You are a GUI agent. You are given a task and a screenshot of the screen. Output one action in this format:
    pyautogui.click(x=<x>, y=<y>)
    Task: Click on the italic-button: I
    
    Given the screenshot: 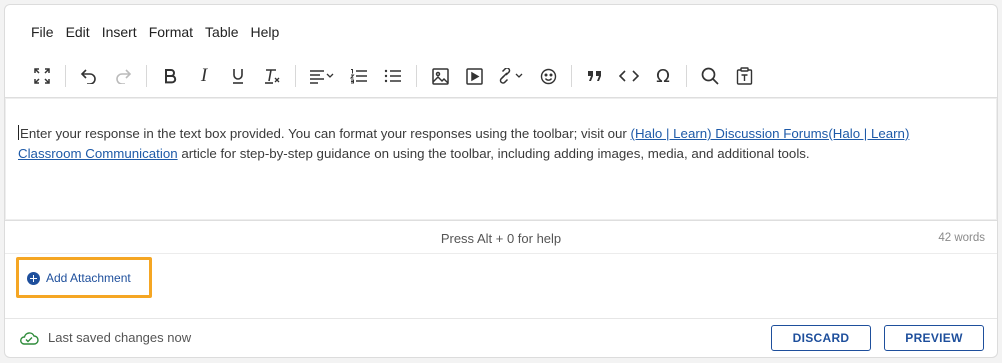 What is the action you would take?
    pyautogui.click(x=204, y=76)
    